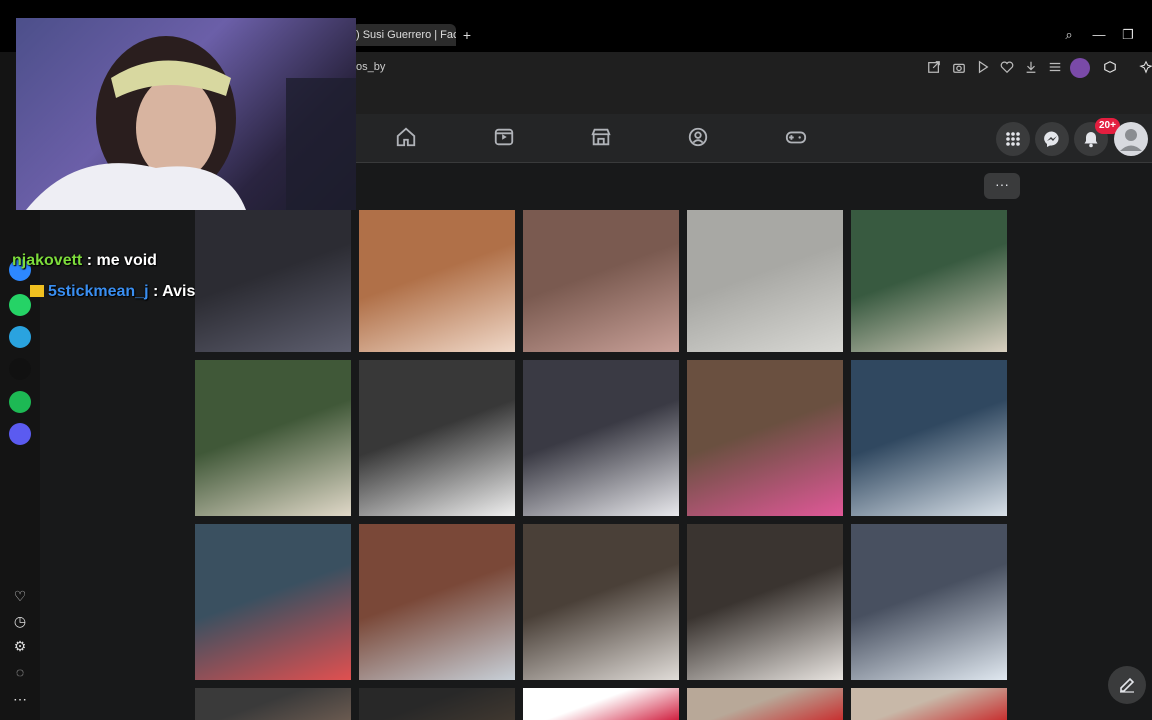 This screenshot has height=720, width=1152. I want to click on marketplace-icon, so click(602, 138).